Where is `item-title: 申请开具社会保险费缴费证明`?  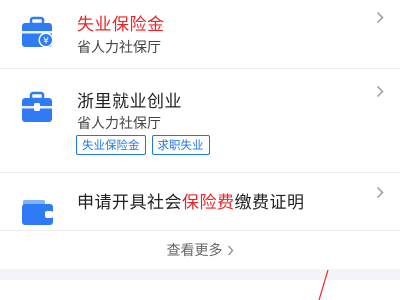 item-title: 申请开具社会保险费缴费证明 is located at coordinates (191, 203).